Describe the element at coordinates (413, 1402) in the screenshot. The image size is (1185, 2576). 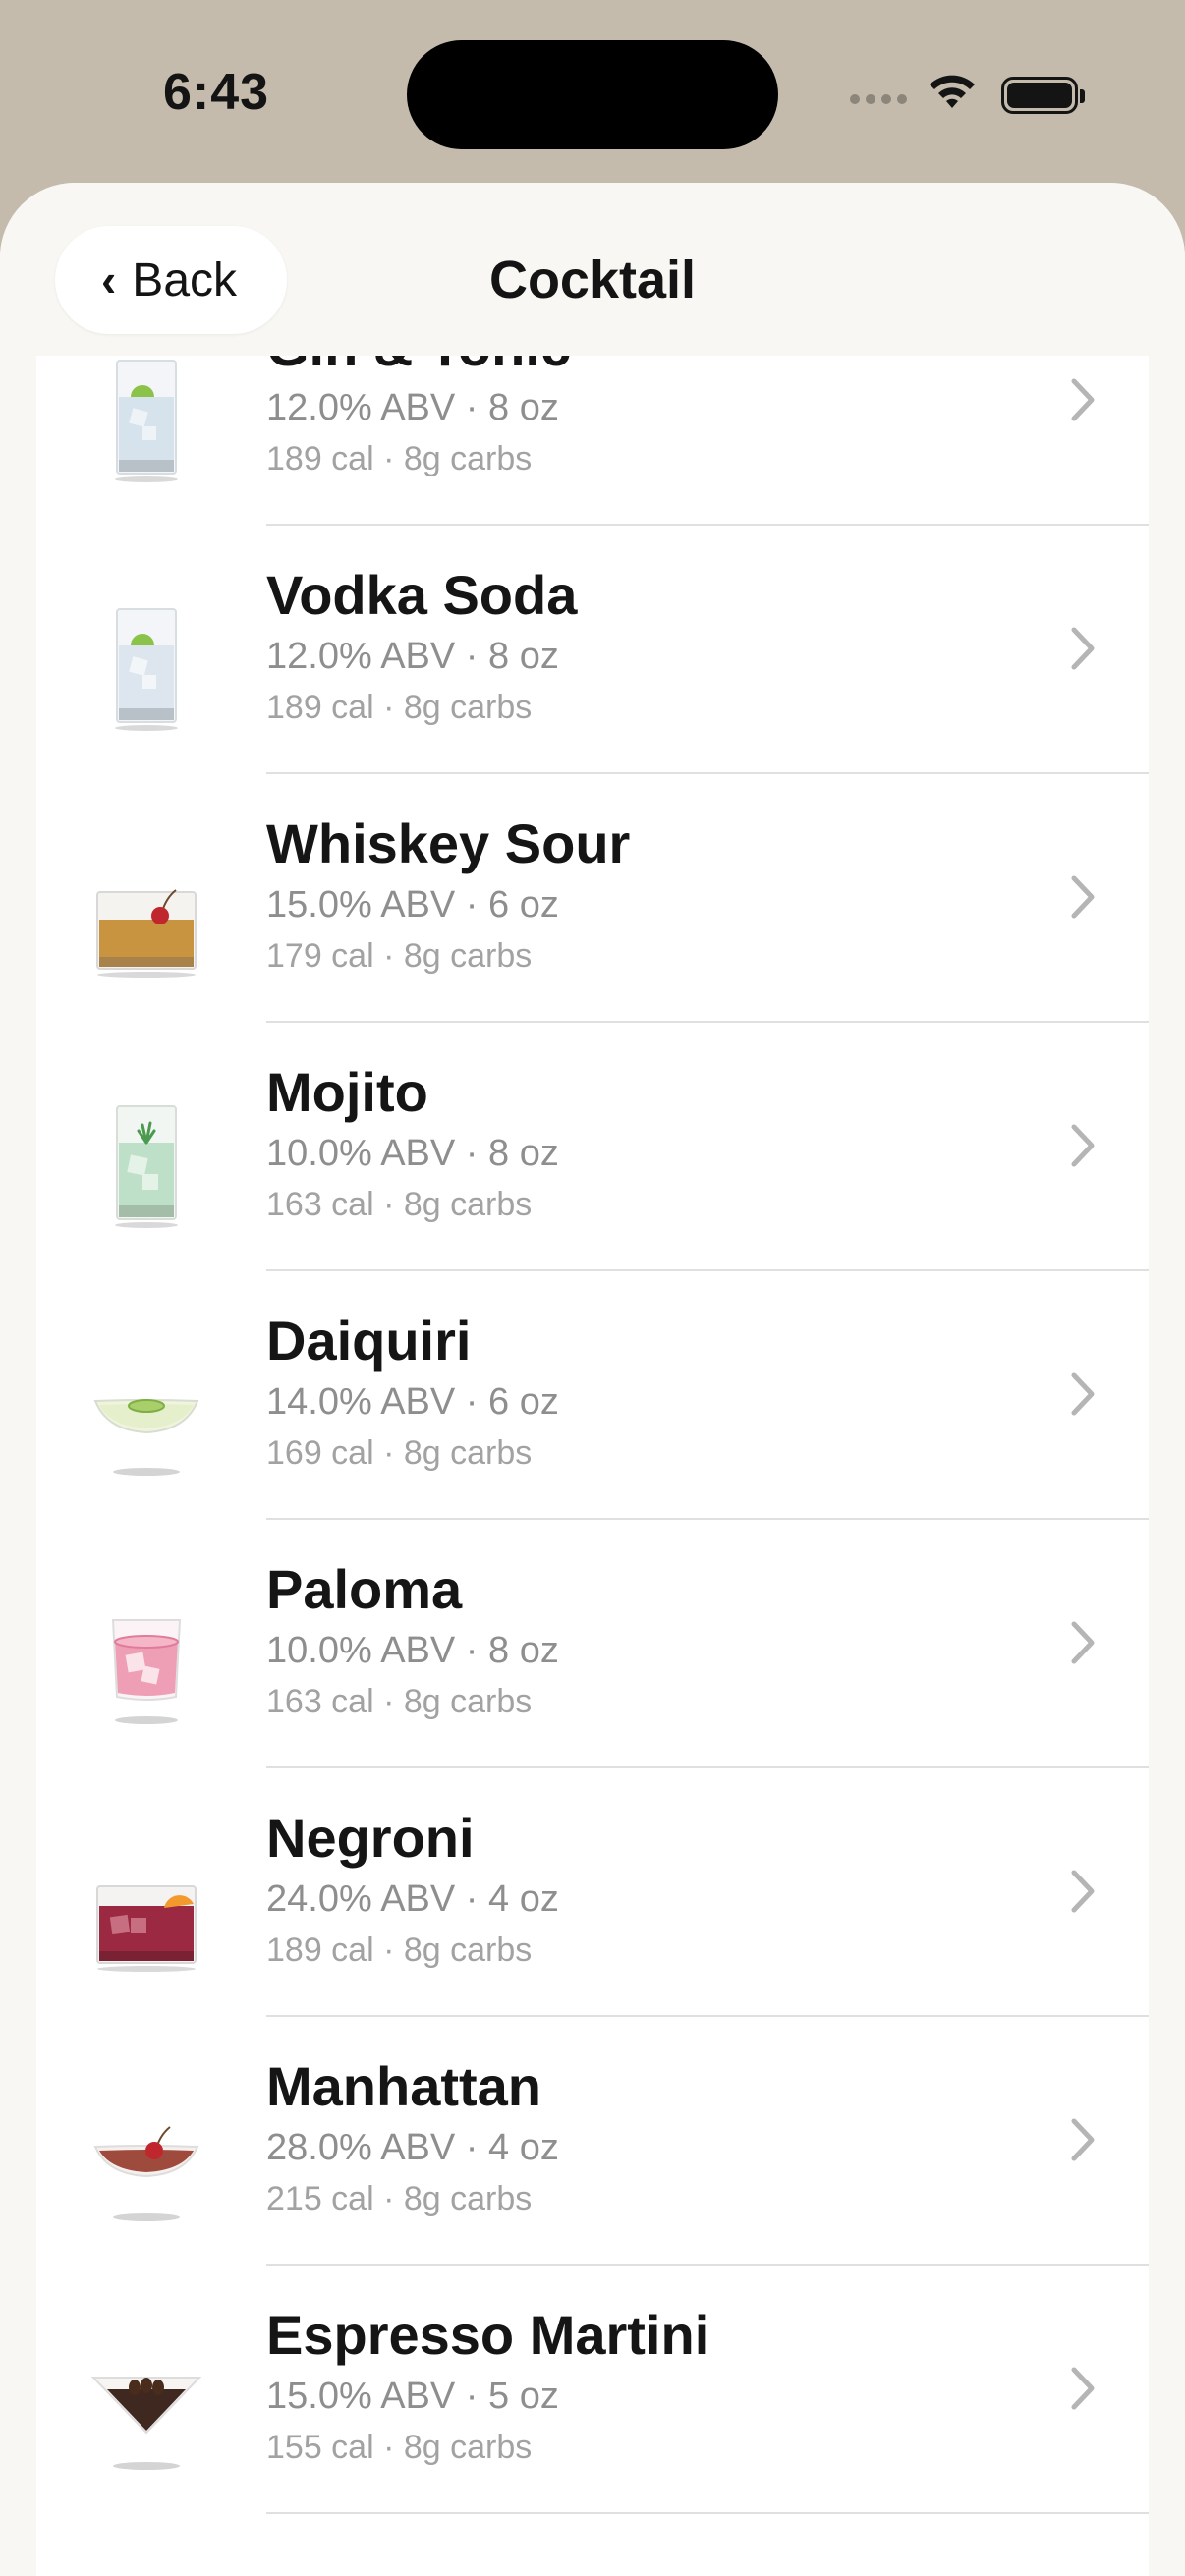
I see `drink-abv-volume: 14.0% ABV · 6 oz` at that location.